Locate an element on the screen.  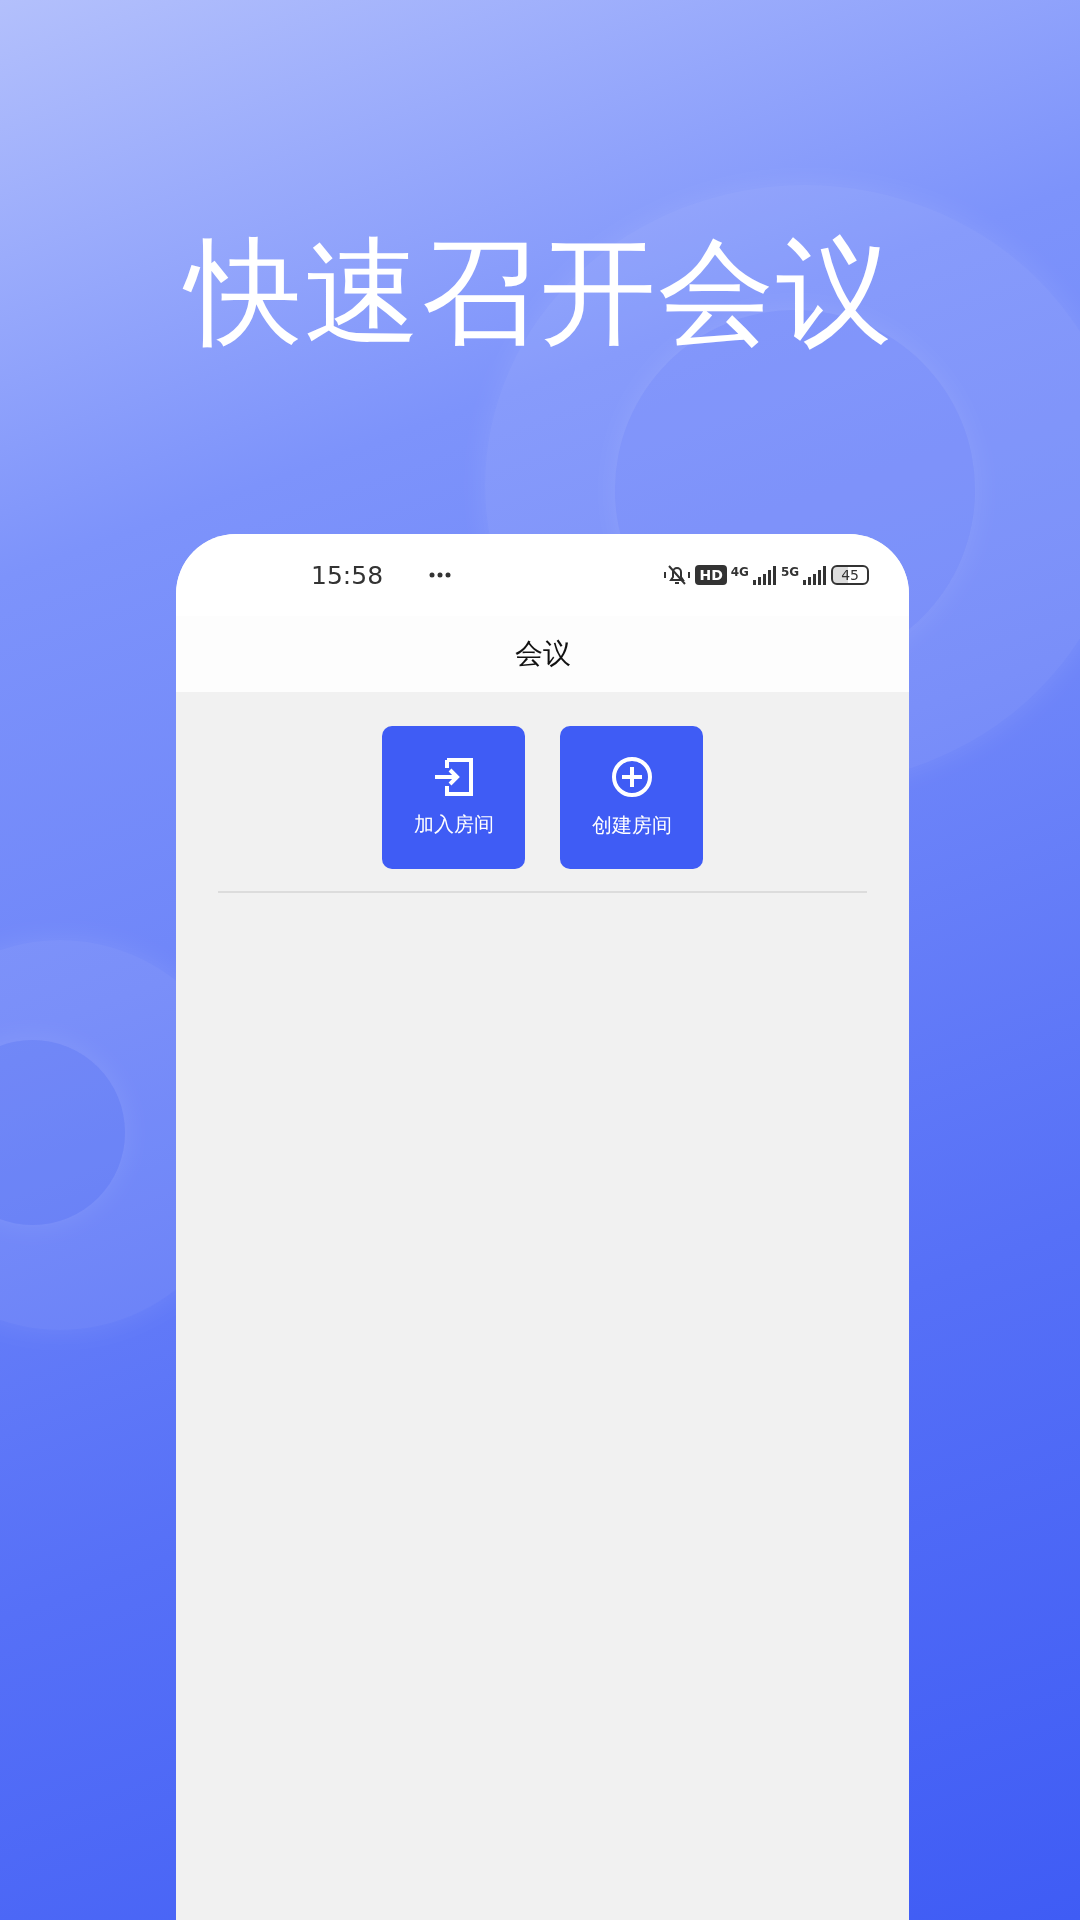
more-icon is located at coordinates (440, 575).